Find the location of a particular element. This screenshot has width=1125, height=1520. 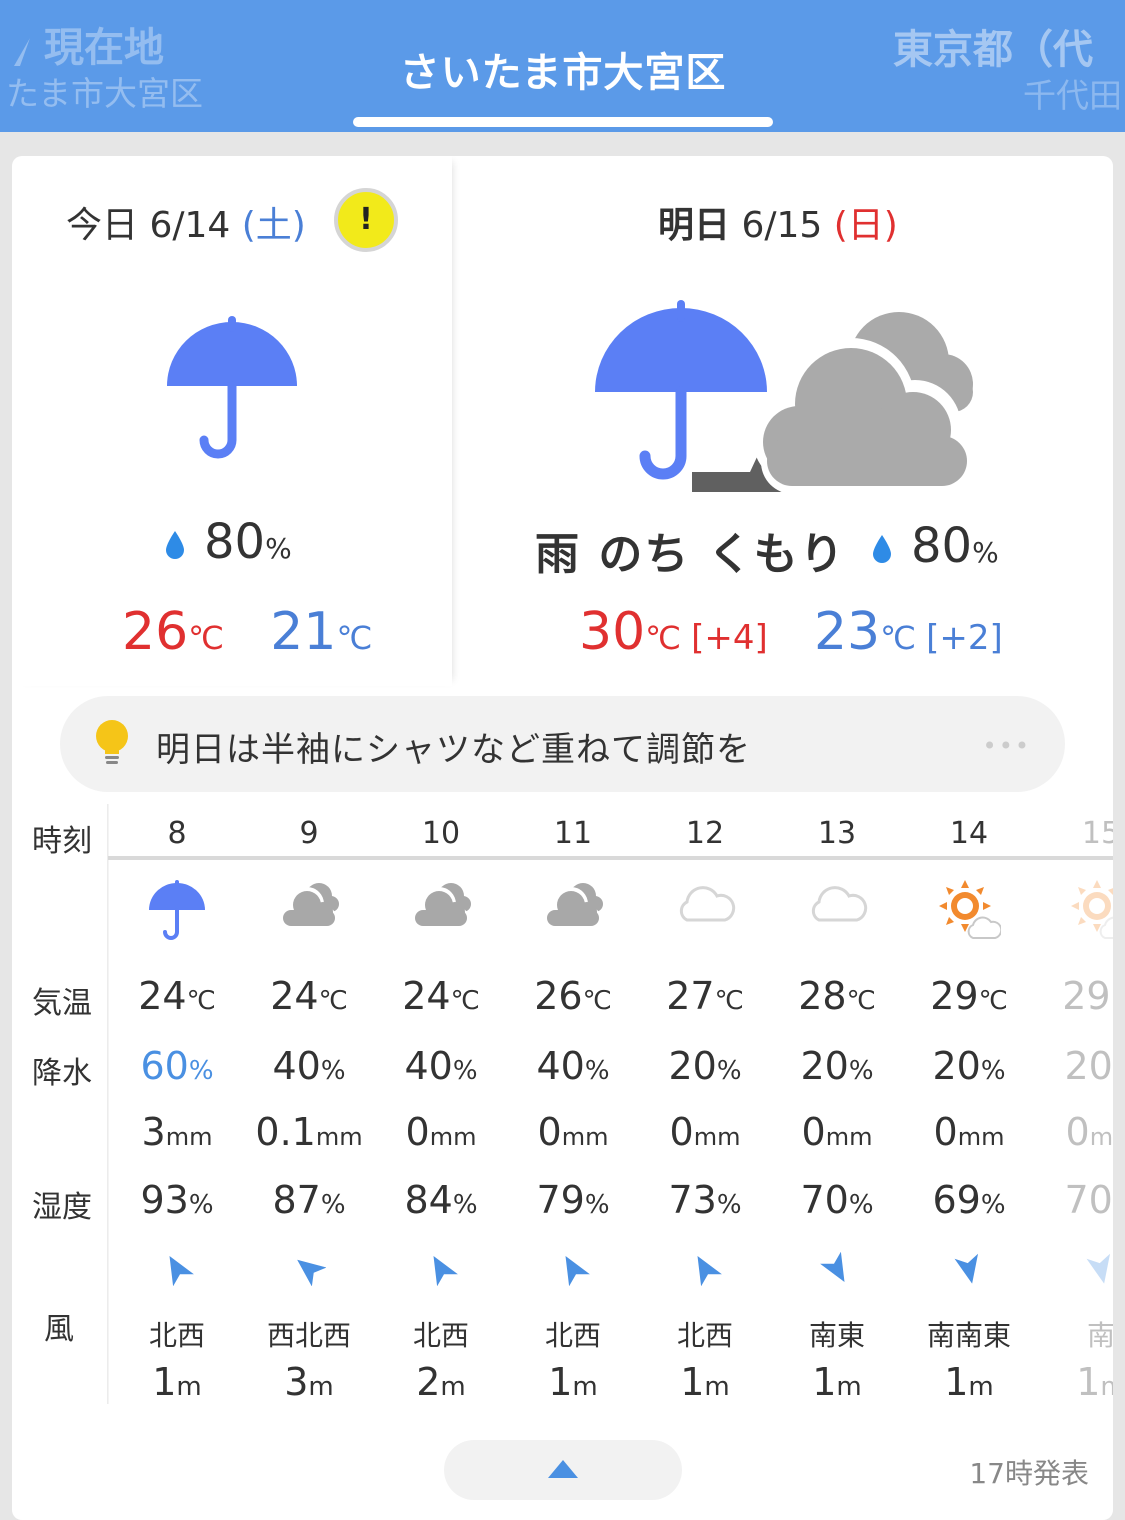

location-tab-bar: 現在地 たま市大宮区 さいたま市大宮区 東京都（代 千代田 is located at coordinates (562, 66).